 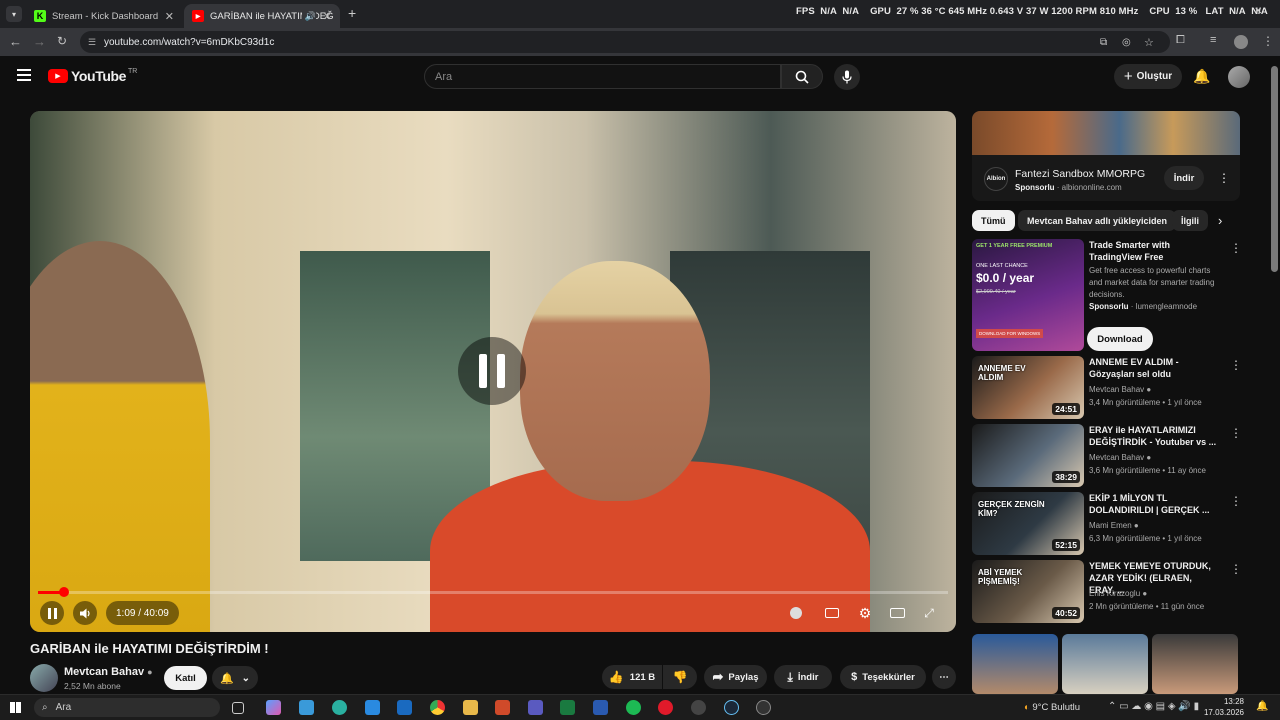 I want to click on word-icon, so click(x=600, y=707).